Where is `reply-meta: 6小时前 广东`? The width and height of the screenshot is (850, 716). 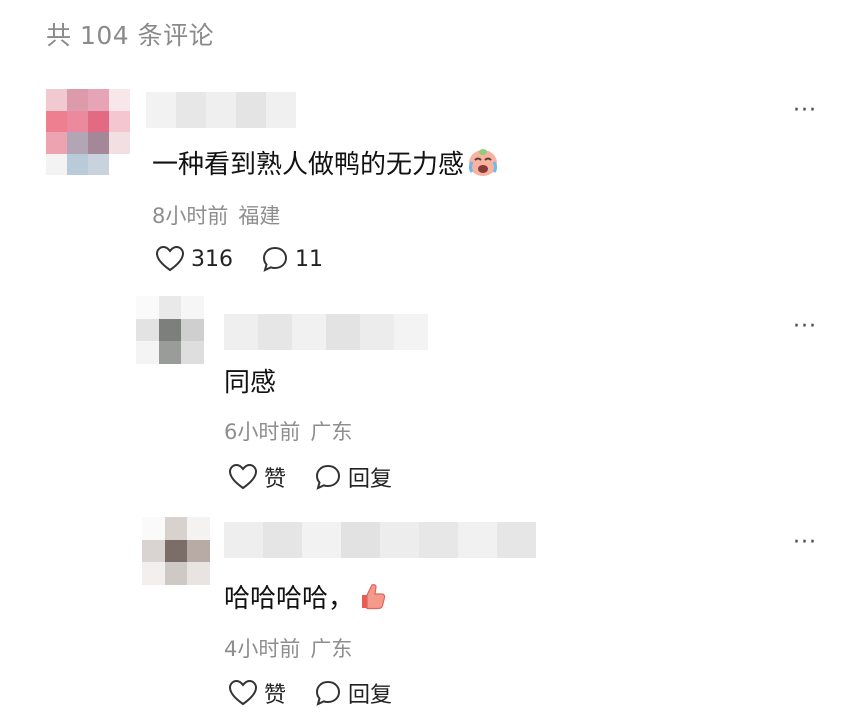 reply-meta: 6小时前 广东 is located at coordinates (293, 431).